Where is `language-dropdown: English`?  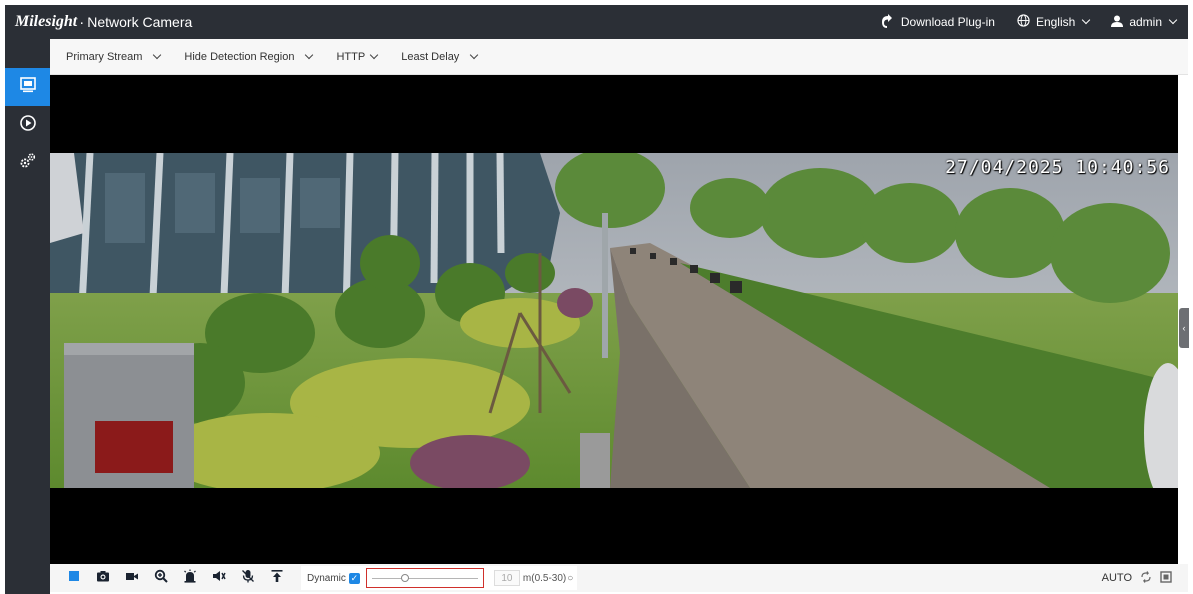
language-dropdown: English is located at coordinates (1054, 22).